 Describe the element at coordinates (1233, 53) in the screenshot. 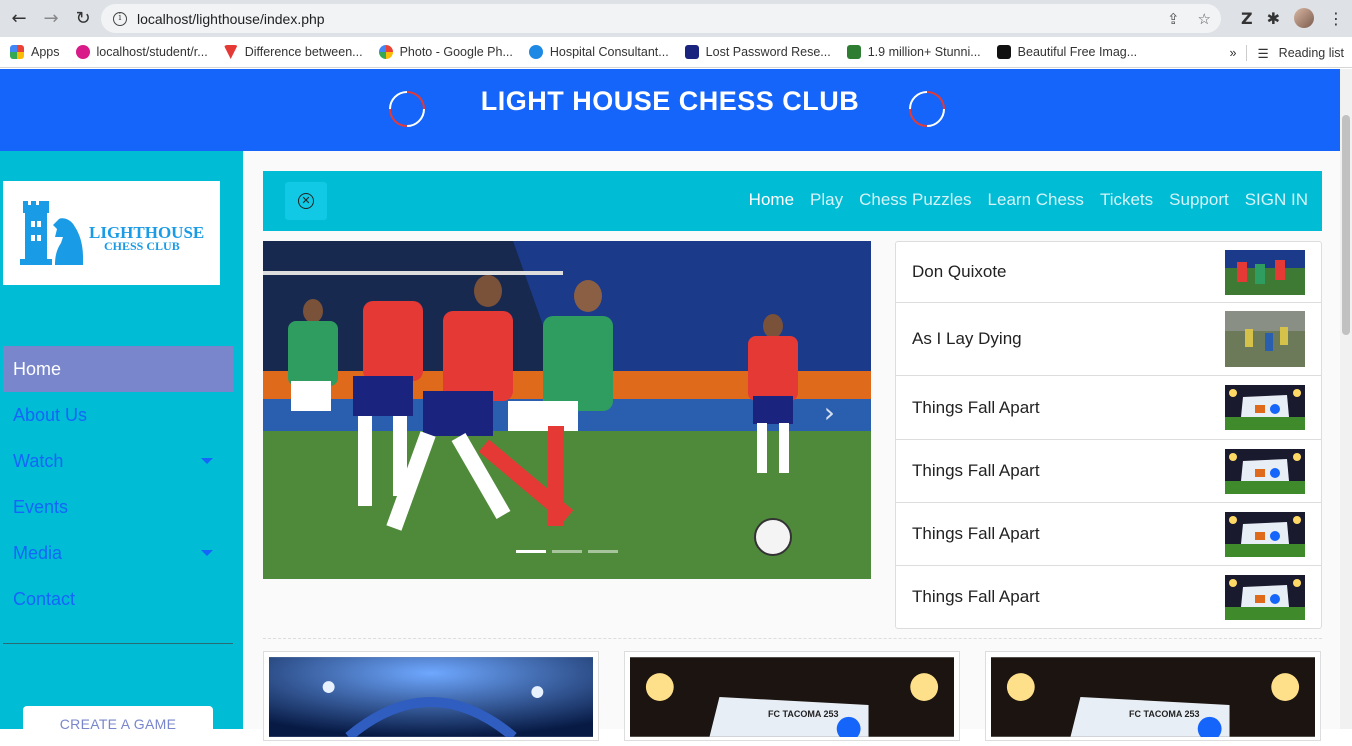

I see `more-bookmarks-button: »` at that location.